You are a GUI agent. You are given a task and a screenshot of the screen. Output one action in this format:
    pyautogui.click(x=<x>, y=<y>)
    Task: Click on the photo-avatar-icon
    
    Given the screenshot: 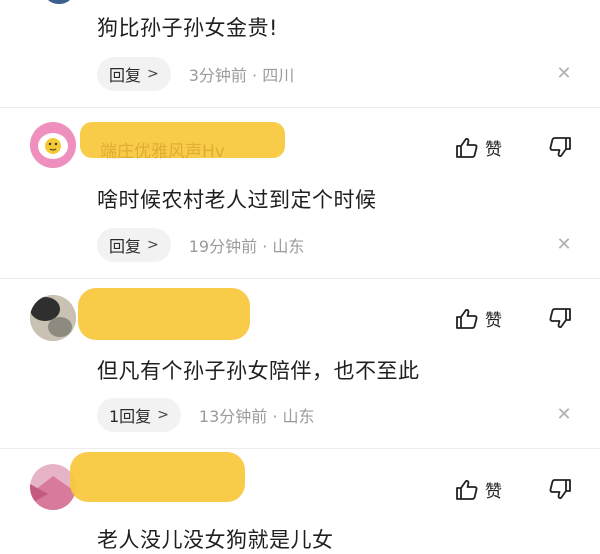 What is the action you would take?
    pyautogui.click(x=53, y=318)
    